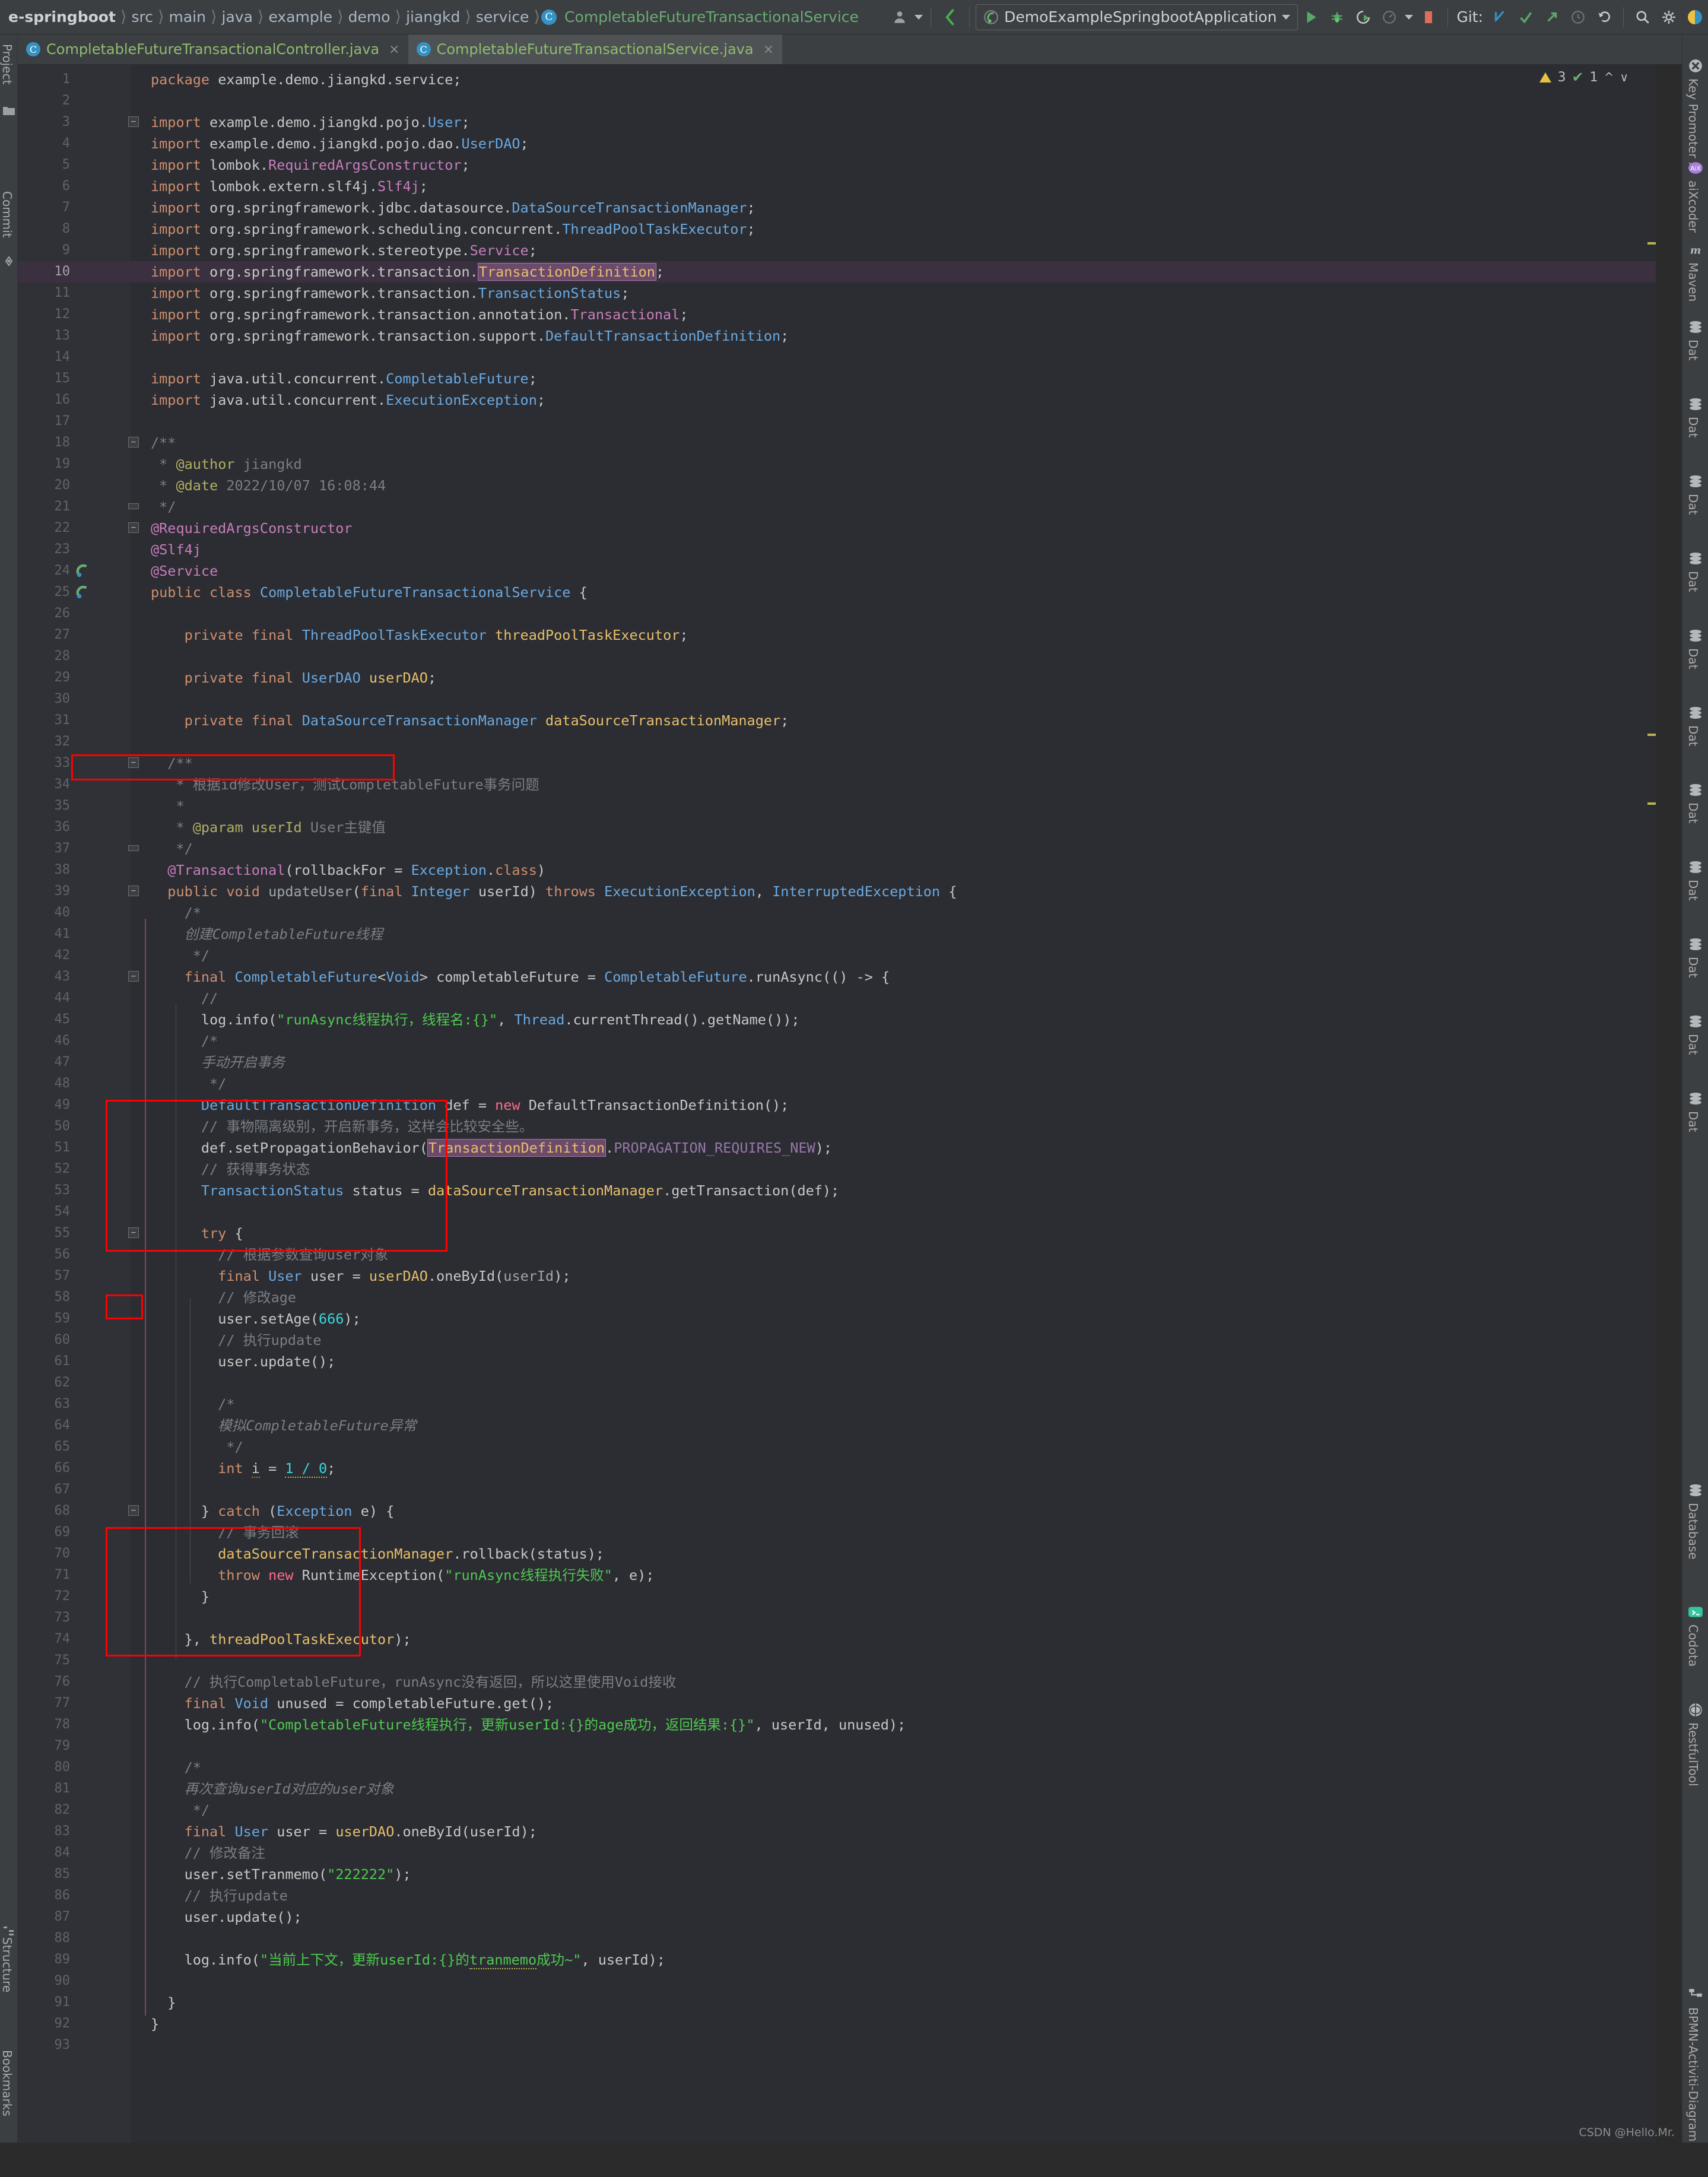  I want to click on history-icon, so click(1578, 17).